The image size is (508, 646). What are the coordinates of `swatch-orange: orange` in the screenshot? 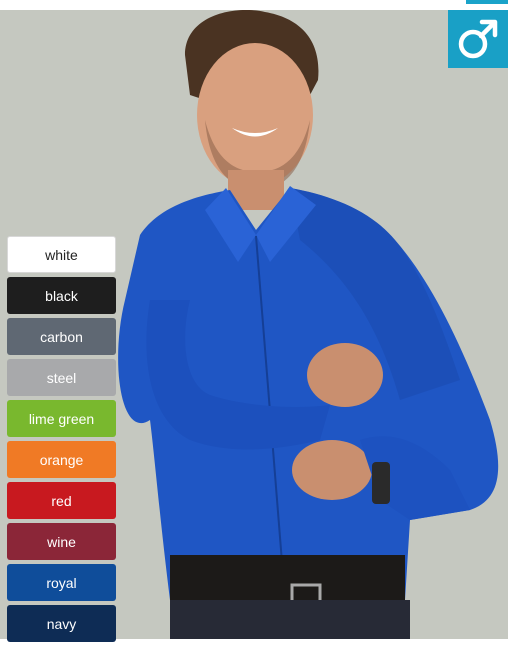 It's located at (61, 459).